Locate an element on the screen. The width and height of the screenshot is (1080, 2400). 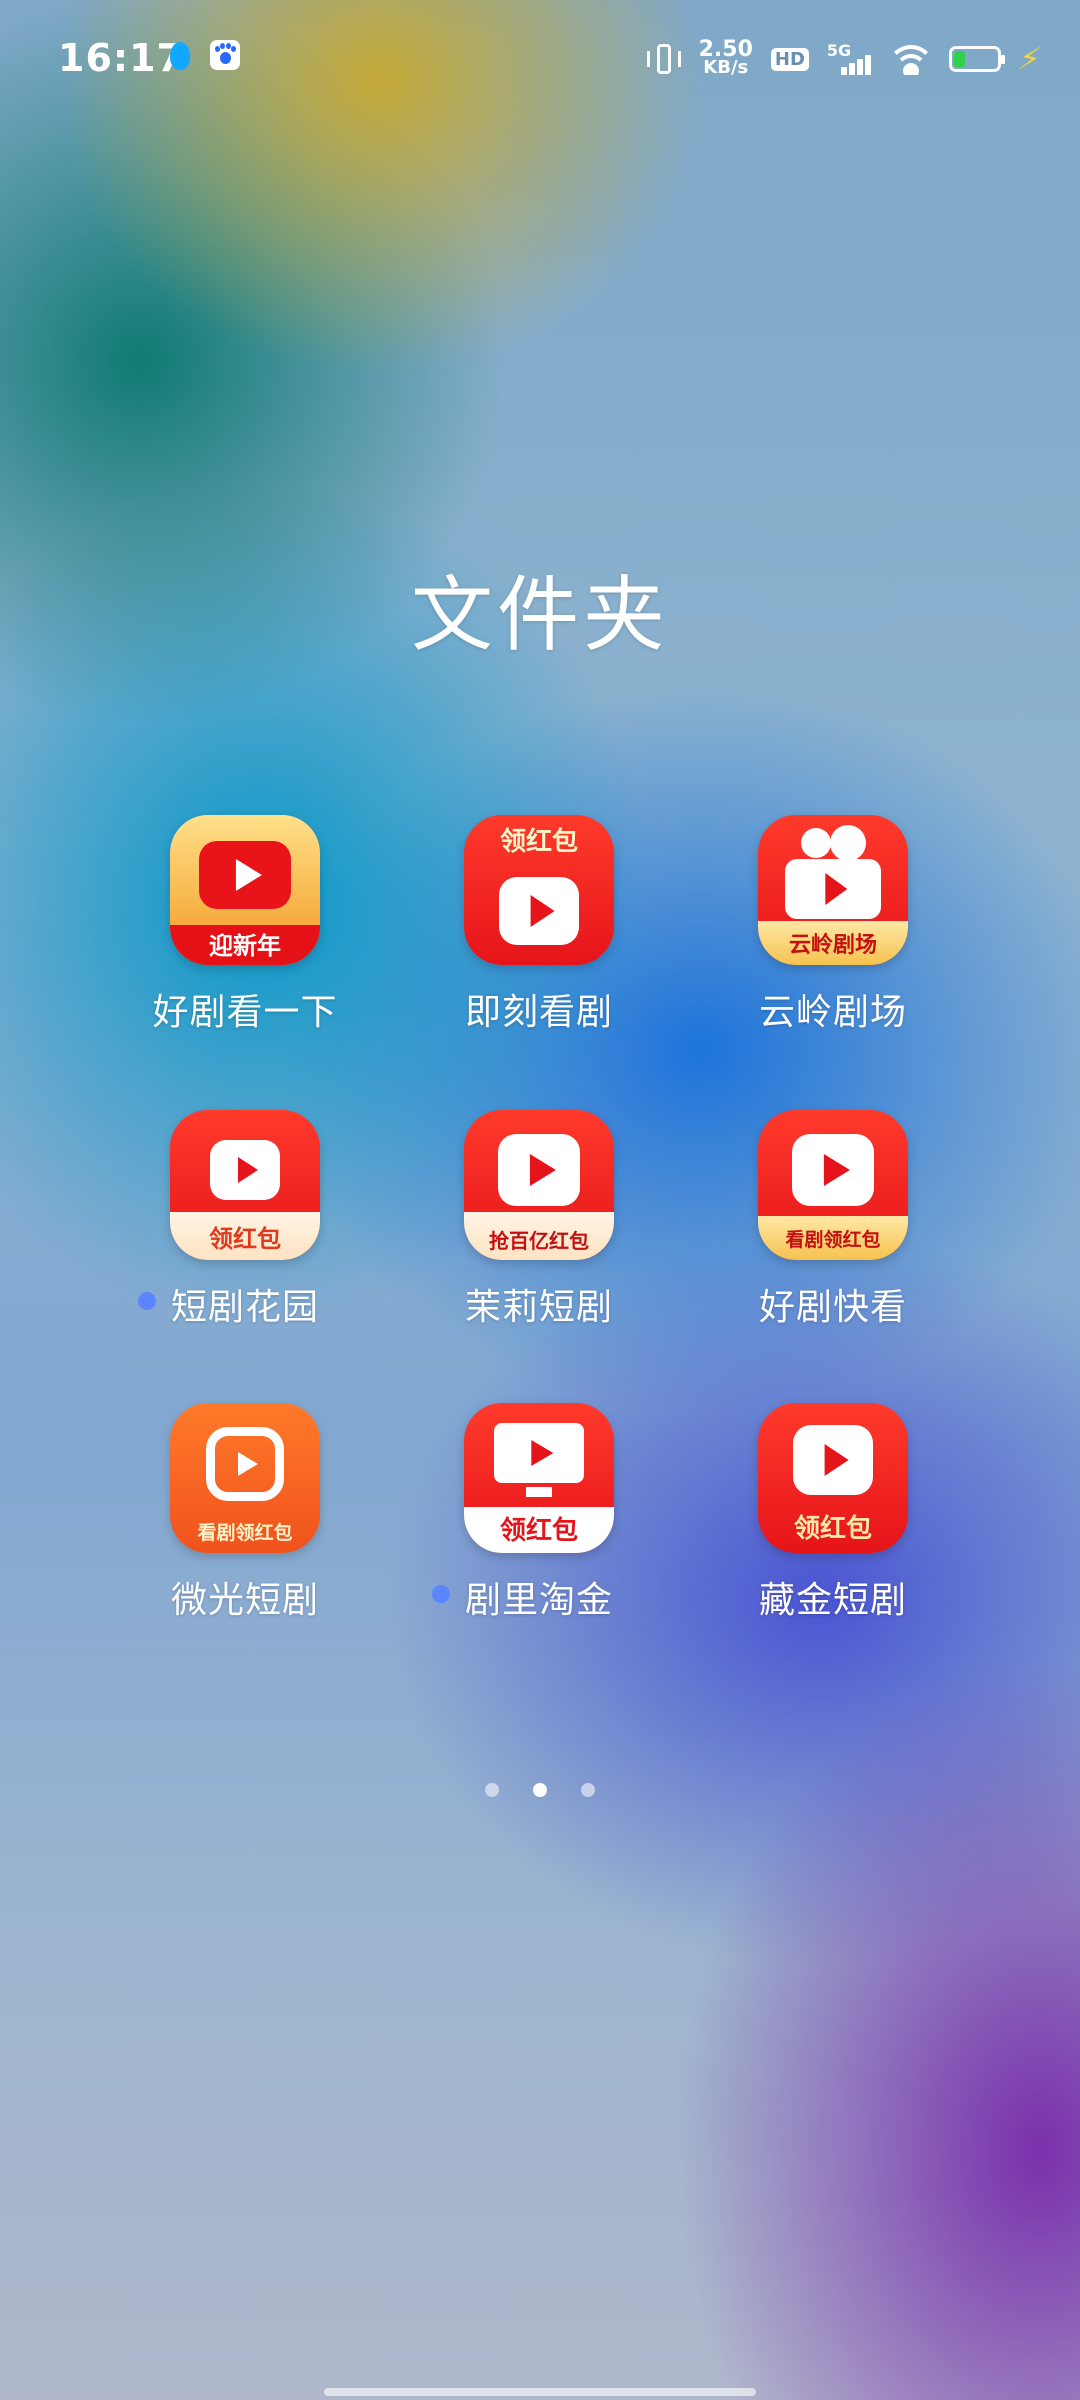
haoju-kuaikan-app-icon: 看剧领红包 is located at coordinates (833, 1185).